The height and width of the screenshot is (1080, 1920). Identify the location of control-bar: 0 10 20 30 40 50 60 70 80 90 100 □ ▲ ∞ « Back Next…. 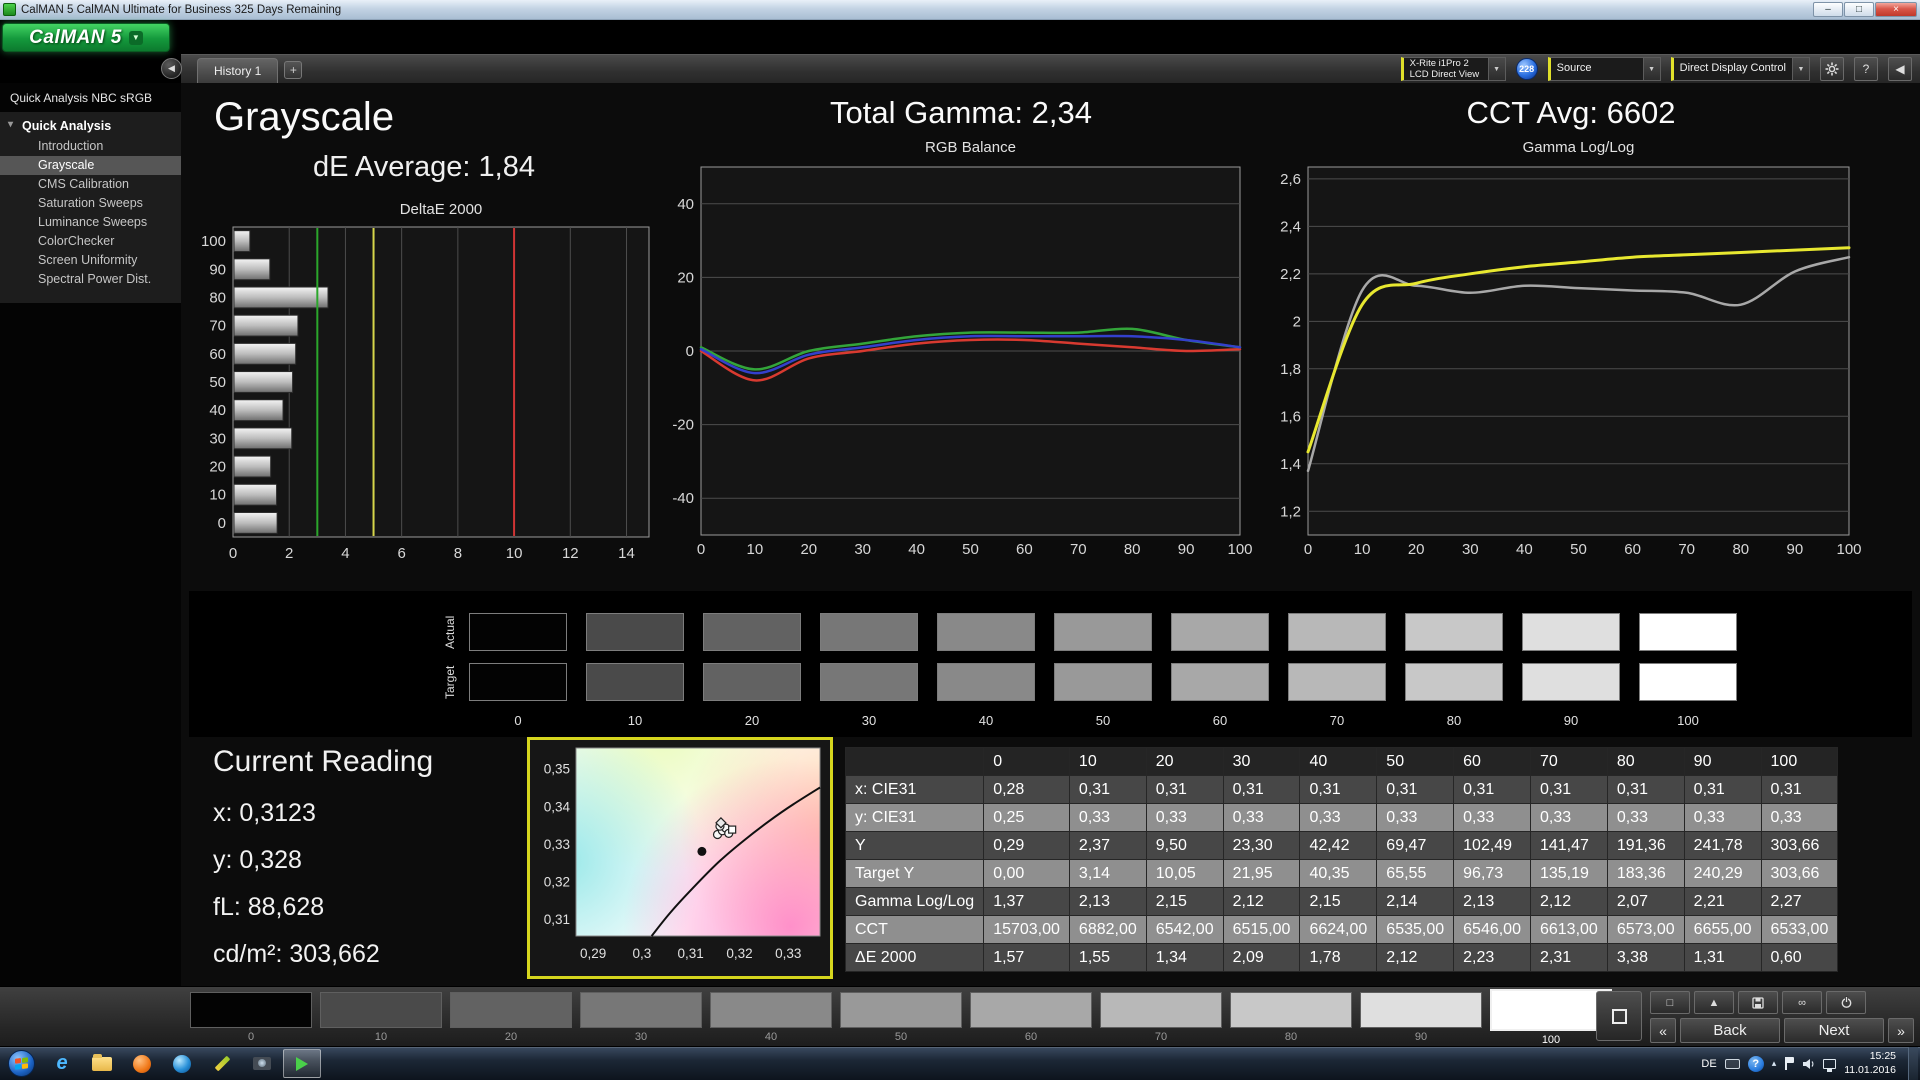
(960, 1016).